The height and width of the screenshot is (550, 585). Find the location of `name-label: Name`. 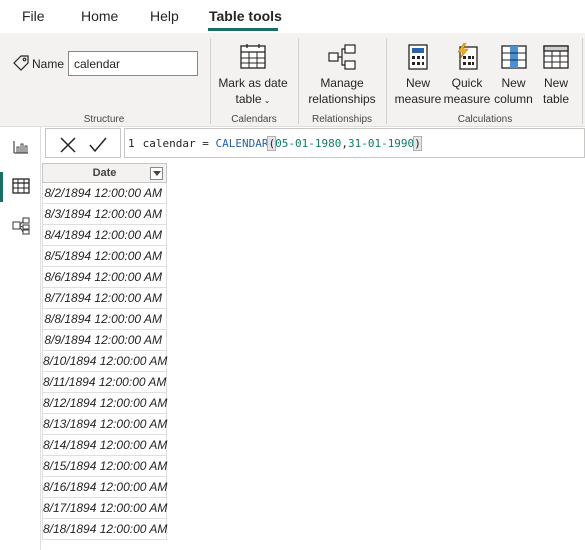

name-label: Name is located at coordinates (48, 64).